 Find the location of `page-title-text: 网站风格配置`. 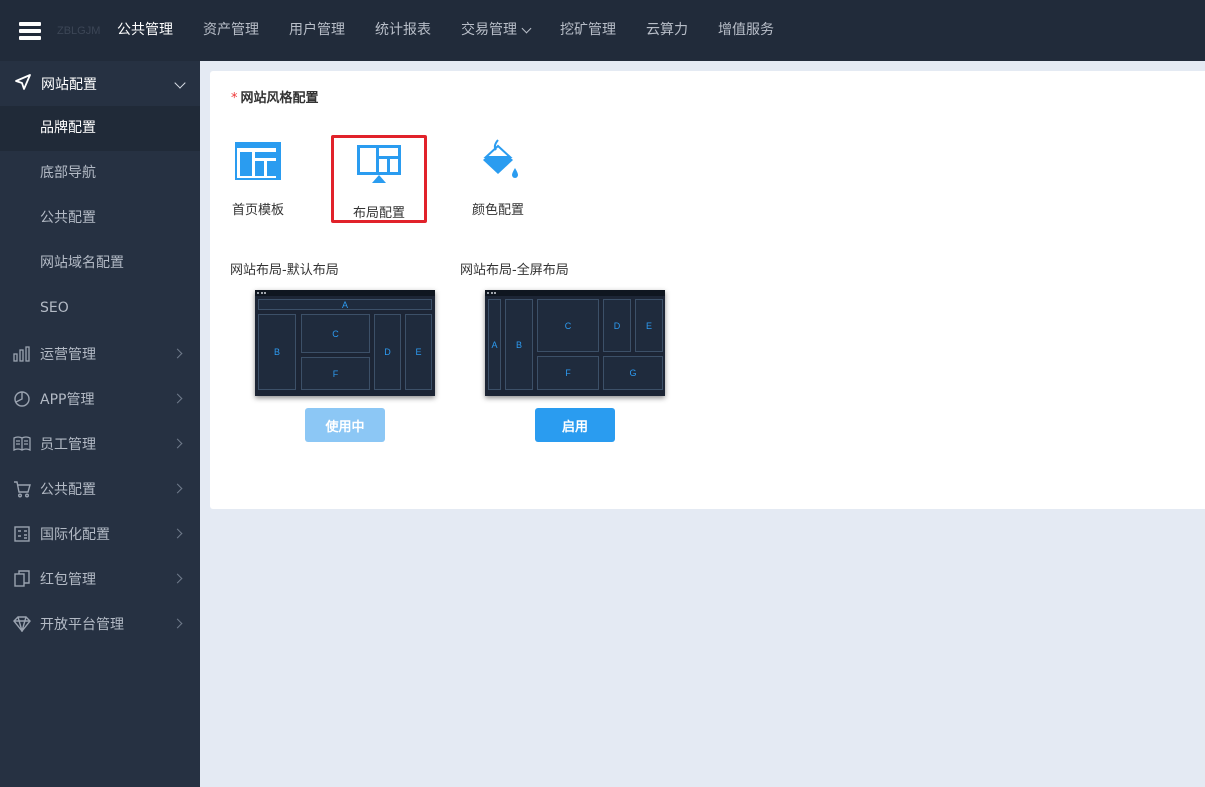

page-title-text: 网站风格配置 is located at coordinates (279, 98).